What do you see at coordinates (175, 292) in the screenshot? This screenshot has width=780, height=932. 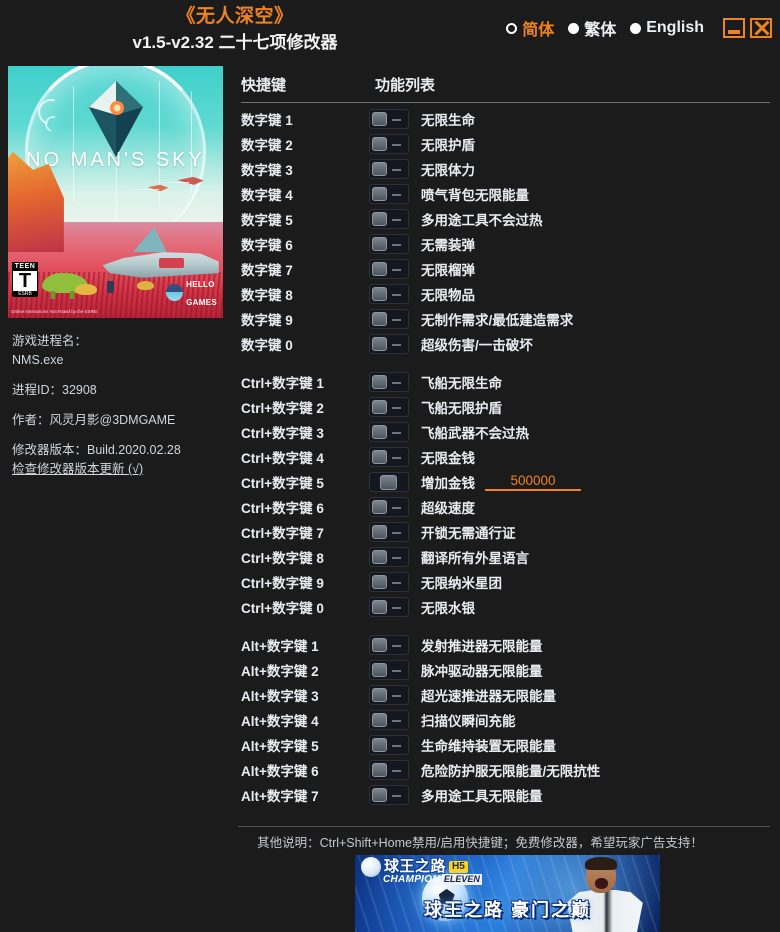 I see `hello-games-orb-icon` at bounding box center [175, 292].